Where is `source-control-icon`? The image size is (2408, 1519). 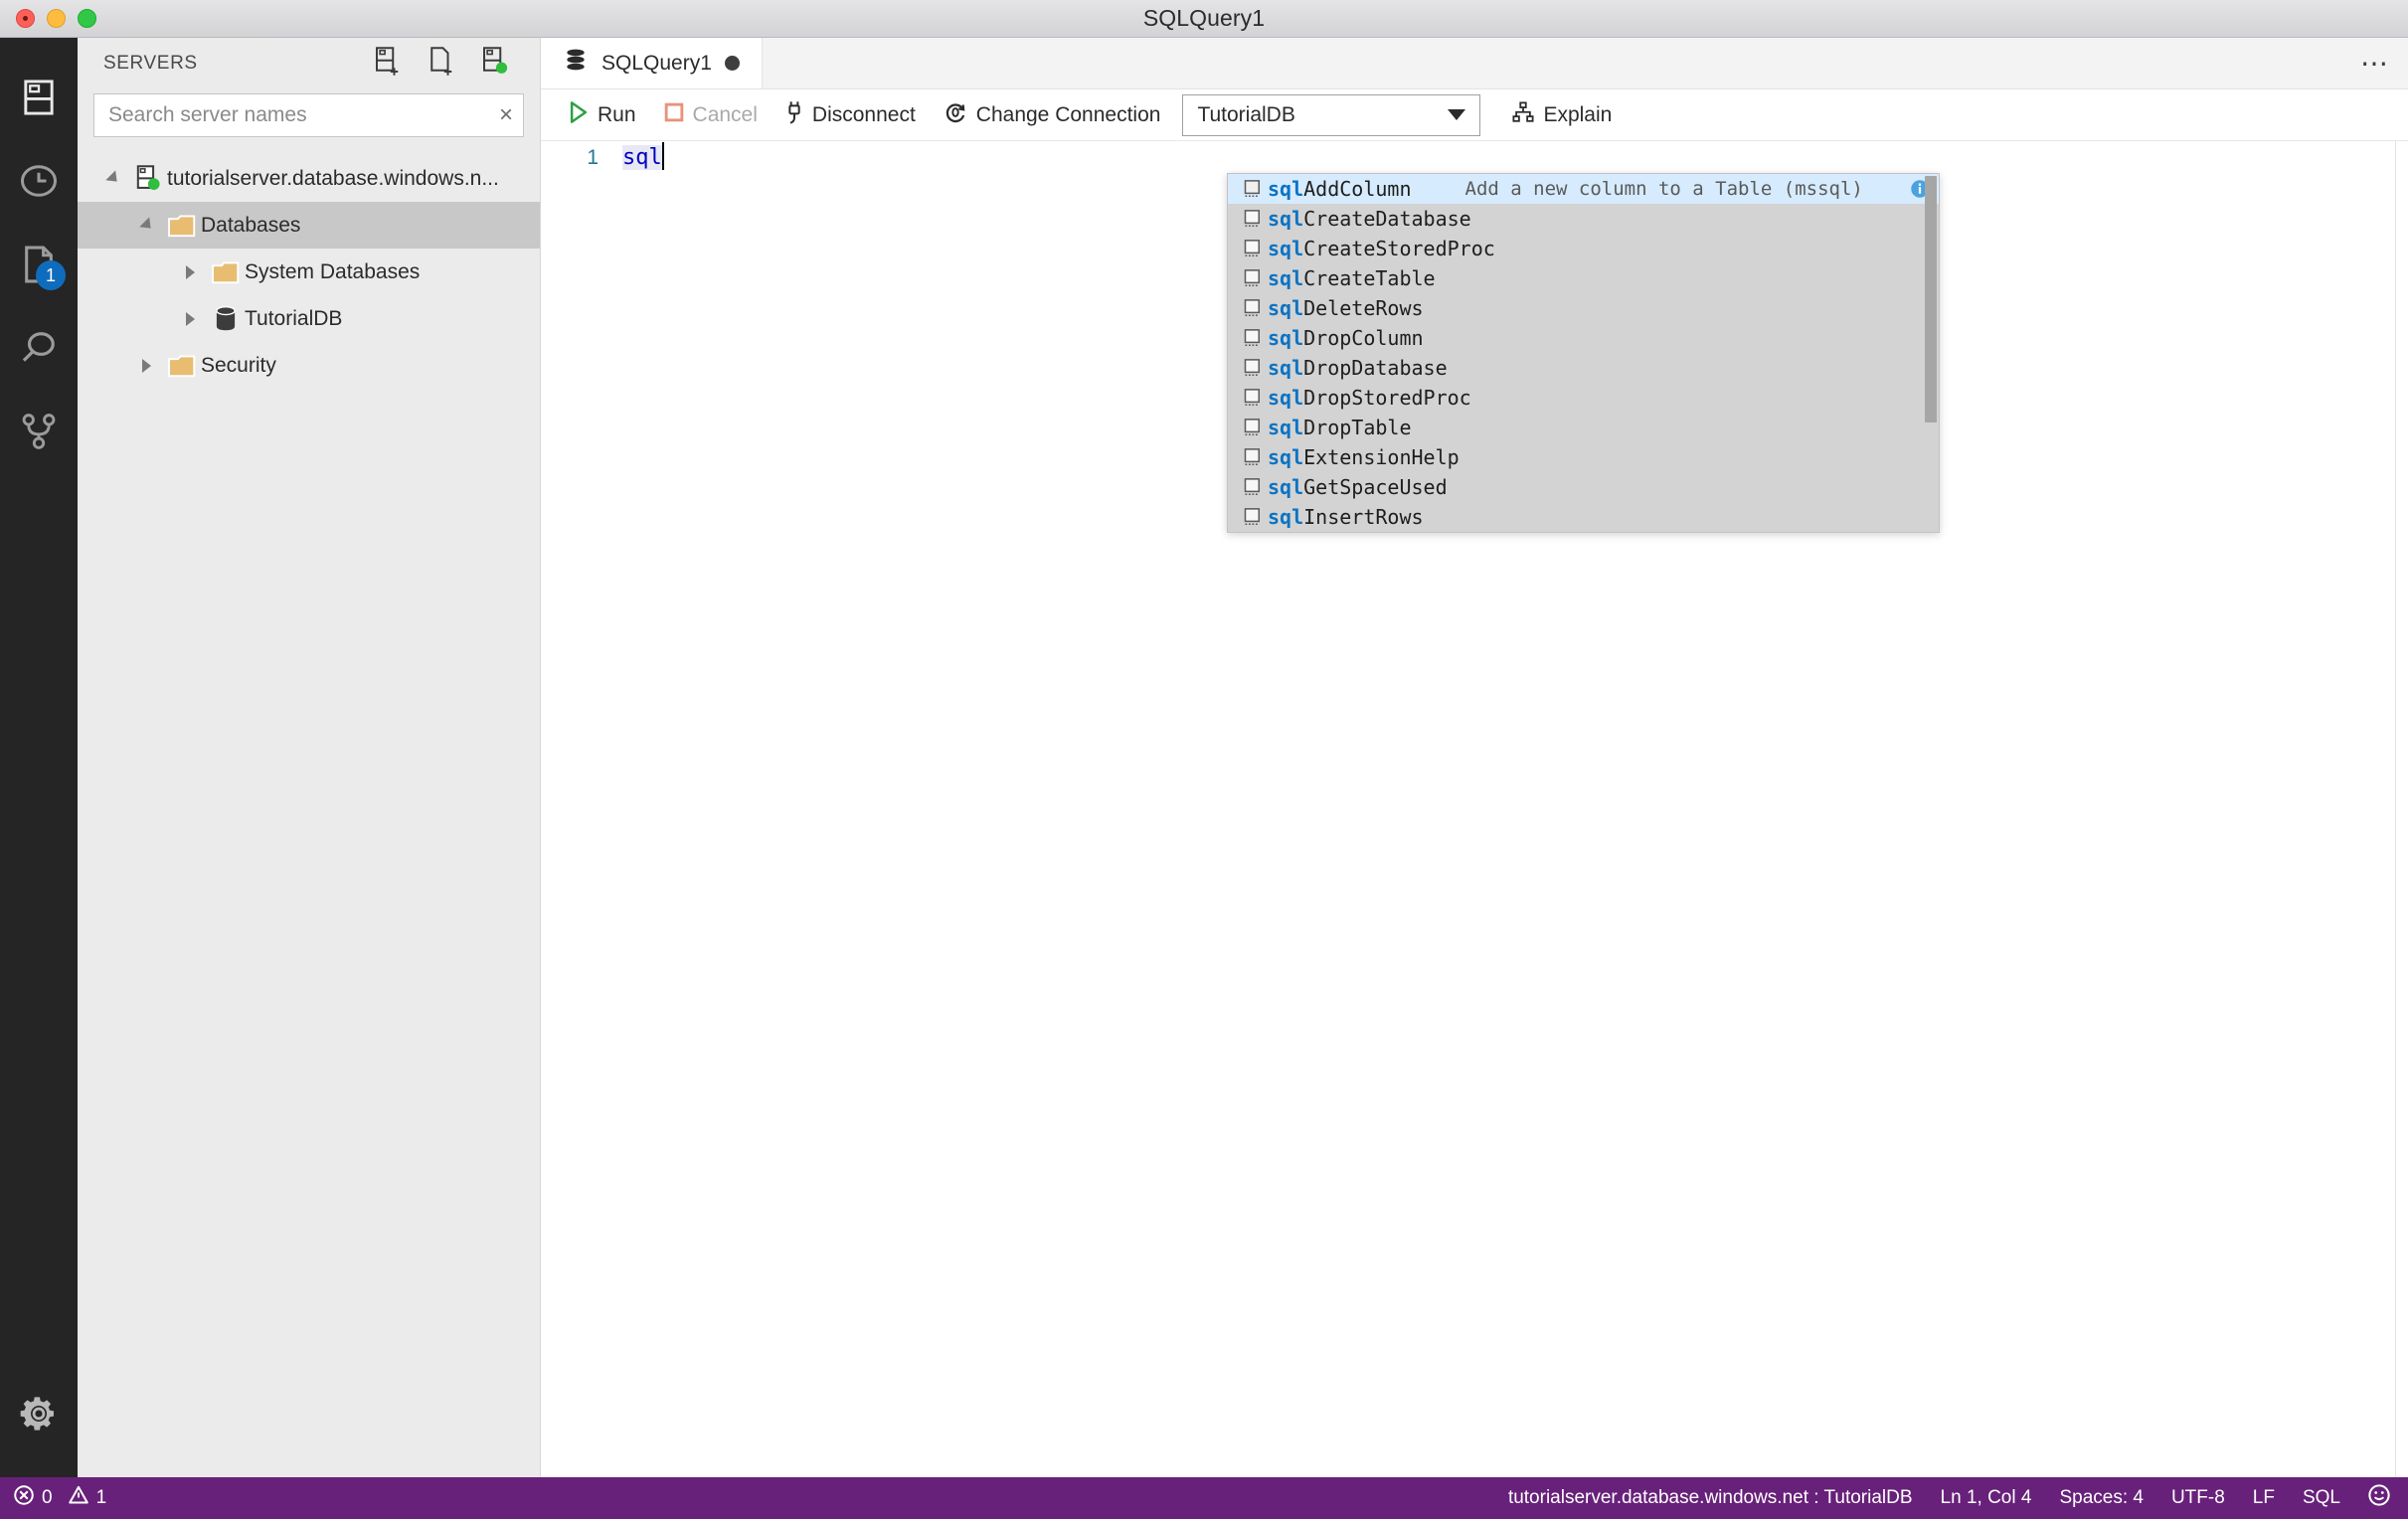 source-control-icon is located at coordinates (39, 431).